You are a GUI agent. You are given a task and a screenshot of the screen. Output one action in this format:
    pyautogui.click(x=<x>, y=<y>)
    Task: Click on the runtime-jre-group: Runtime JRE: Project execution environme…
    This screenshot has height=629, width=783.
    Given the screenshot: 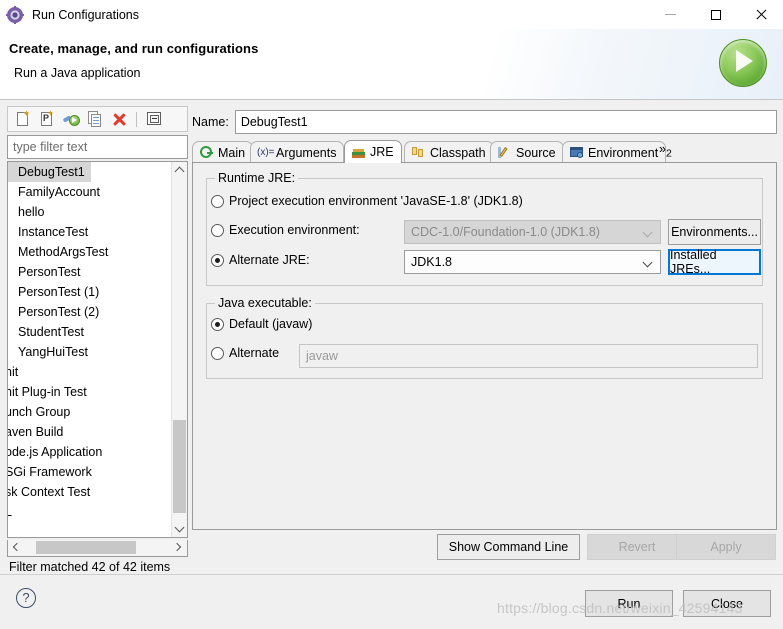 What is the action you would take?
    pyautogui.click(x=484, y=228)
    